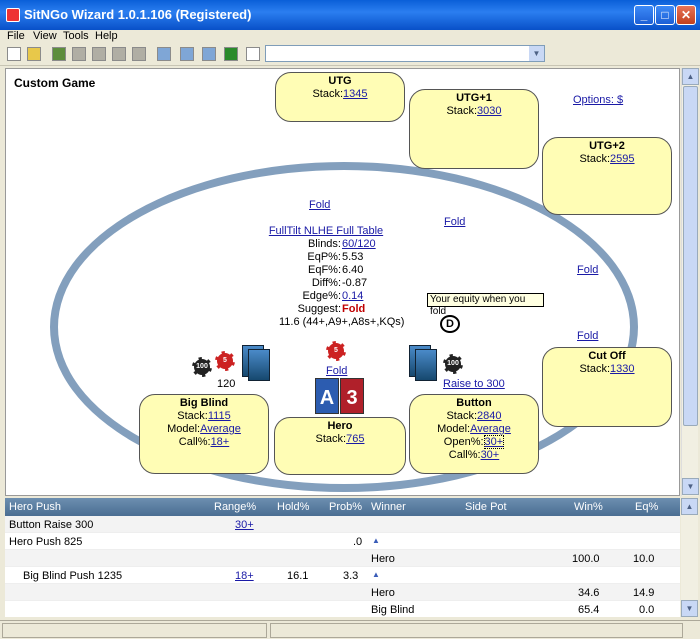  What do you see at coordinates (536, 53) in the screenshot?
I see `chevron-down-icon: ▼` at bounding box center [536, 53].